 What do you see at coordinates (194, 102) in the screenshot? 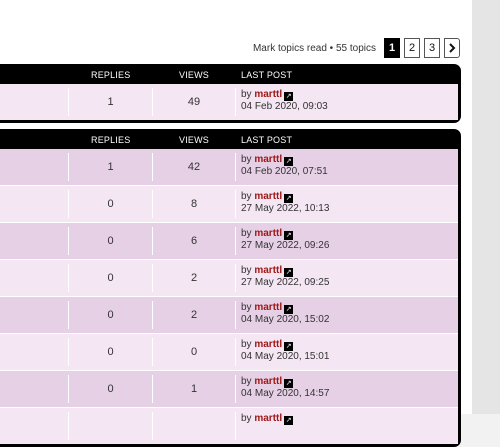
I see `views-count: 49` at bounding box center [194, 102].